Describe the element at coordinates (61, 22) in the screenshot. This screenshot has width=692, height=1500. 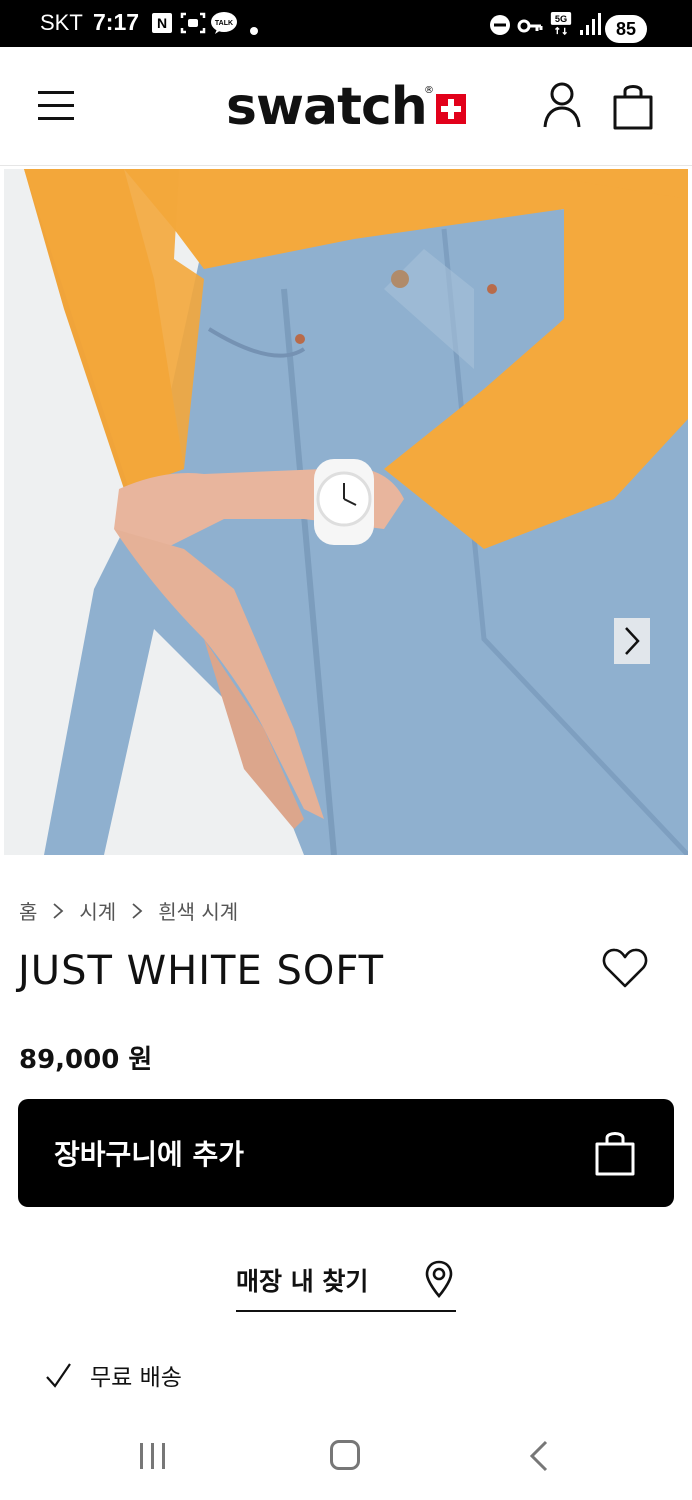
I see `carrier-label: SKT` at that location.